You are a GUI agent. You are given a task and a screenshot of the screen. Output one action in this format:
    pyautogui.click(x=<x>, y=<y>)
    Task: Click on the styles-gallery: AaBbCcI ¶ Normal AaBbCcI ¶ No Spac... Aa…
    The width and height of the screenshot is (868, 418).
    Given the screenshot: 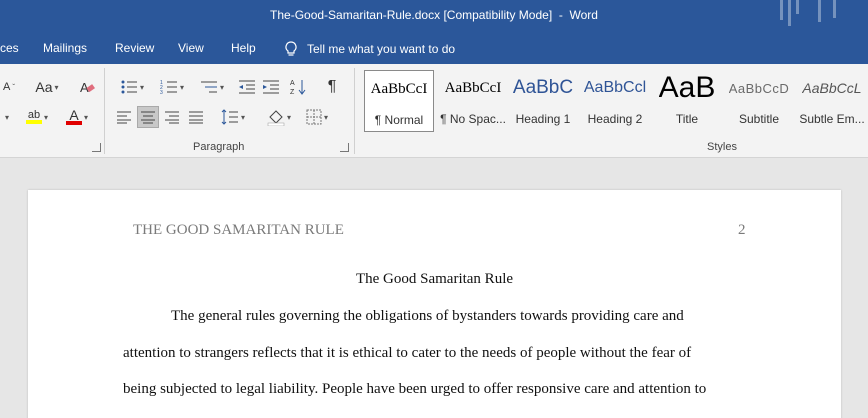 What is the action you would take?
    pyautogui.click(x=615, y=102)
    